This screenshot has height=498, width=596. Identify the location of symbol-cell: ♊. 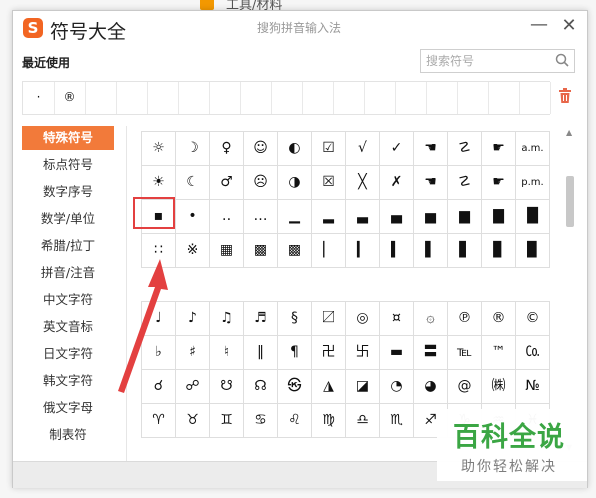
(227, 421).